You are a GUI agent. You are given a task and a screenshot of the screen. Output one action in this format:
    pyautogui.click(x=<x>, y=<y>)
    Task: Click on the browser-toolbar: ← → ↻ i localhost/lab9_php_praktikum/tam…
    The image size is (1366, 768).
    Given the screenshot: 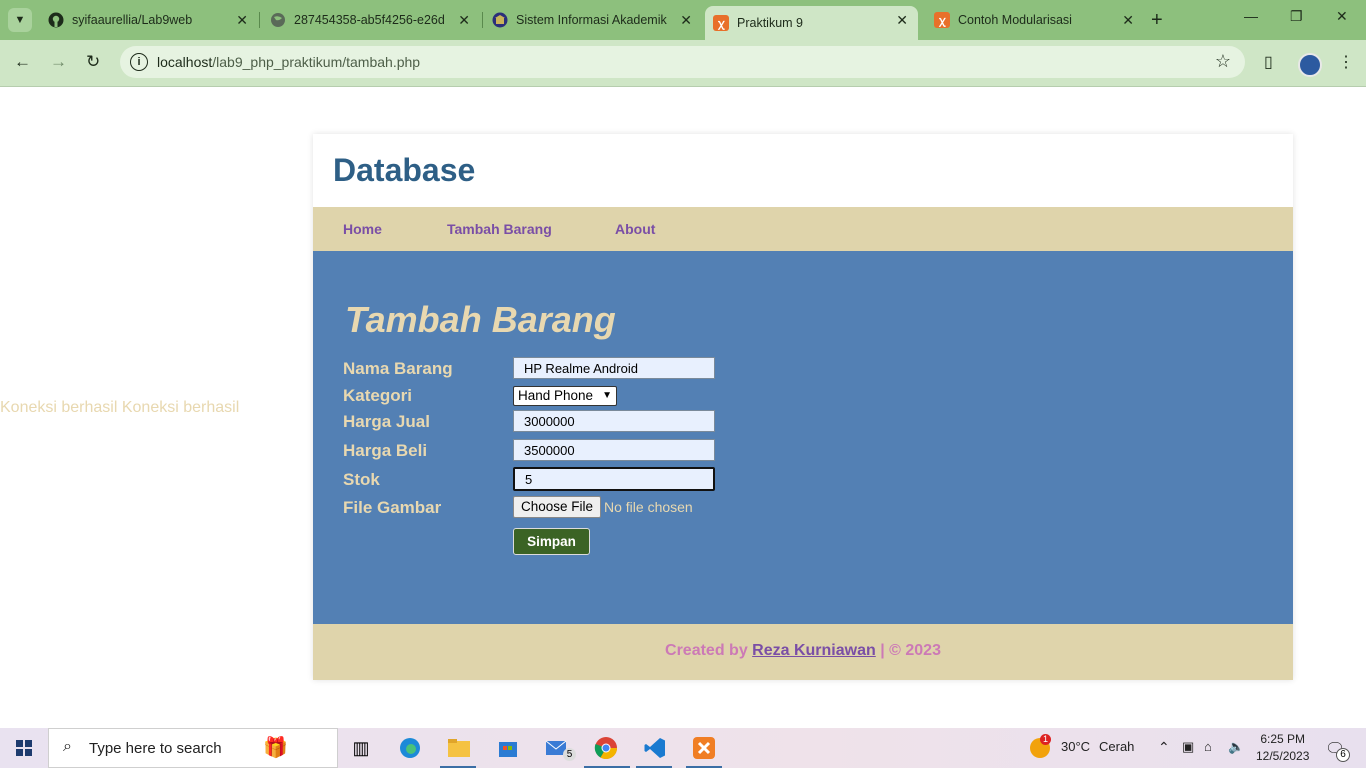 What is the action you would take?
    pyautogui.click(x=683, y=63)
    